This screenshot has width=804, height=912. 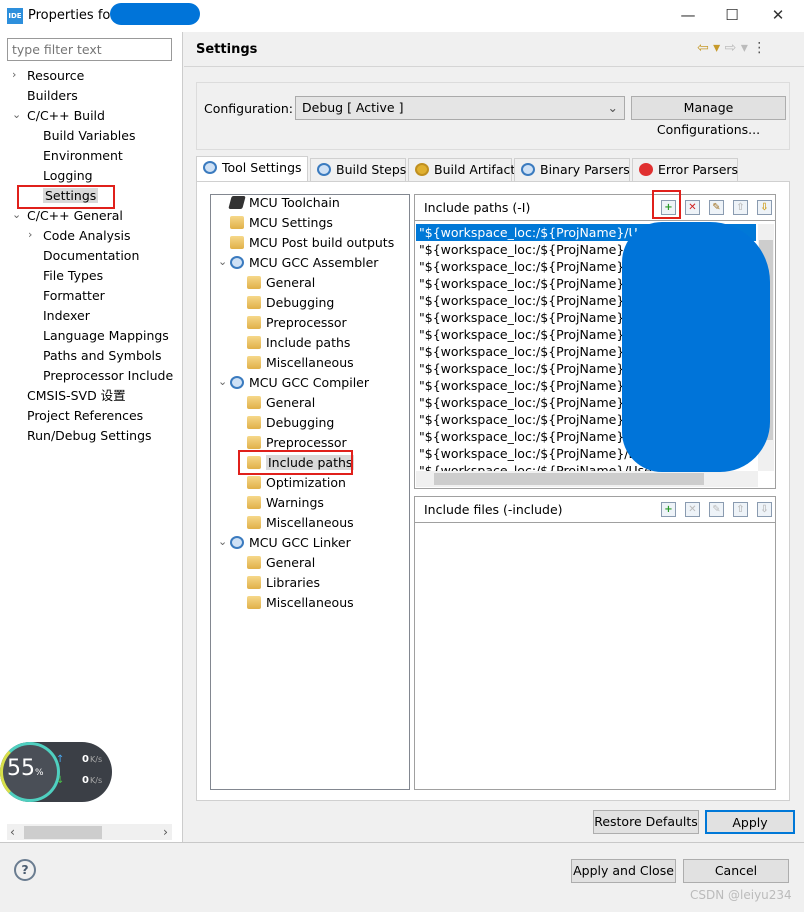 I want to click on sidebar-item: Environment, so click(x=83, y=156).